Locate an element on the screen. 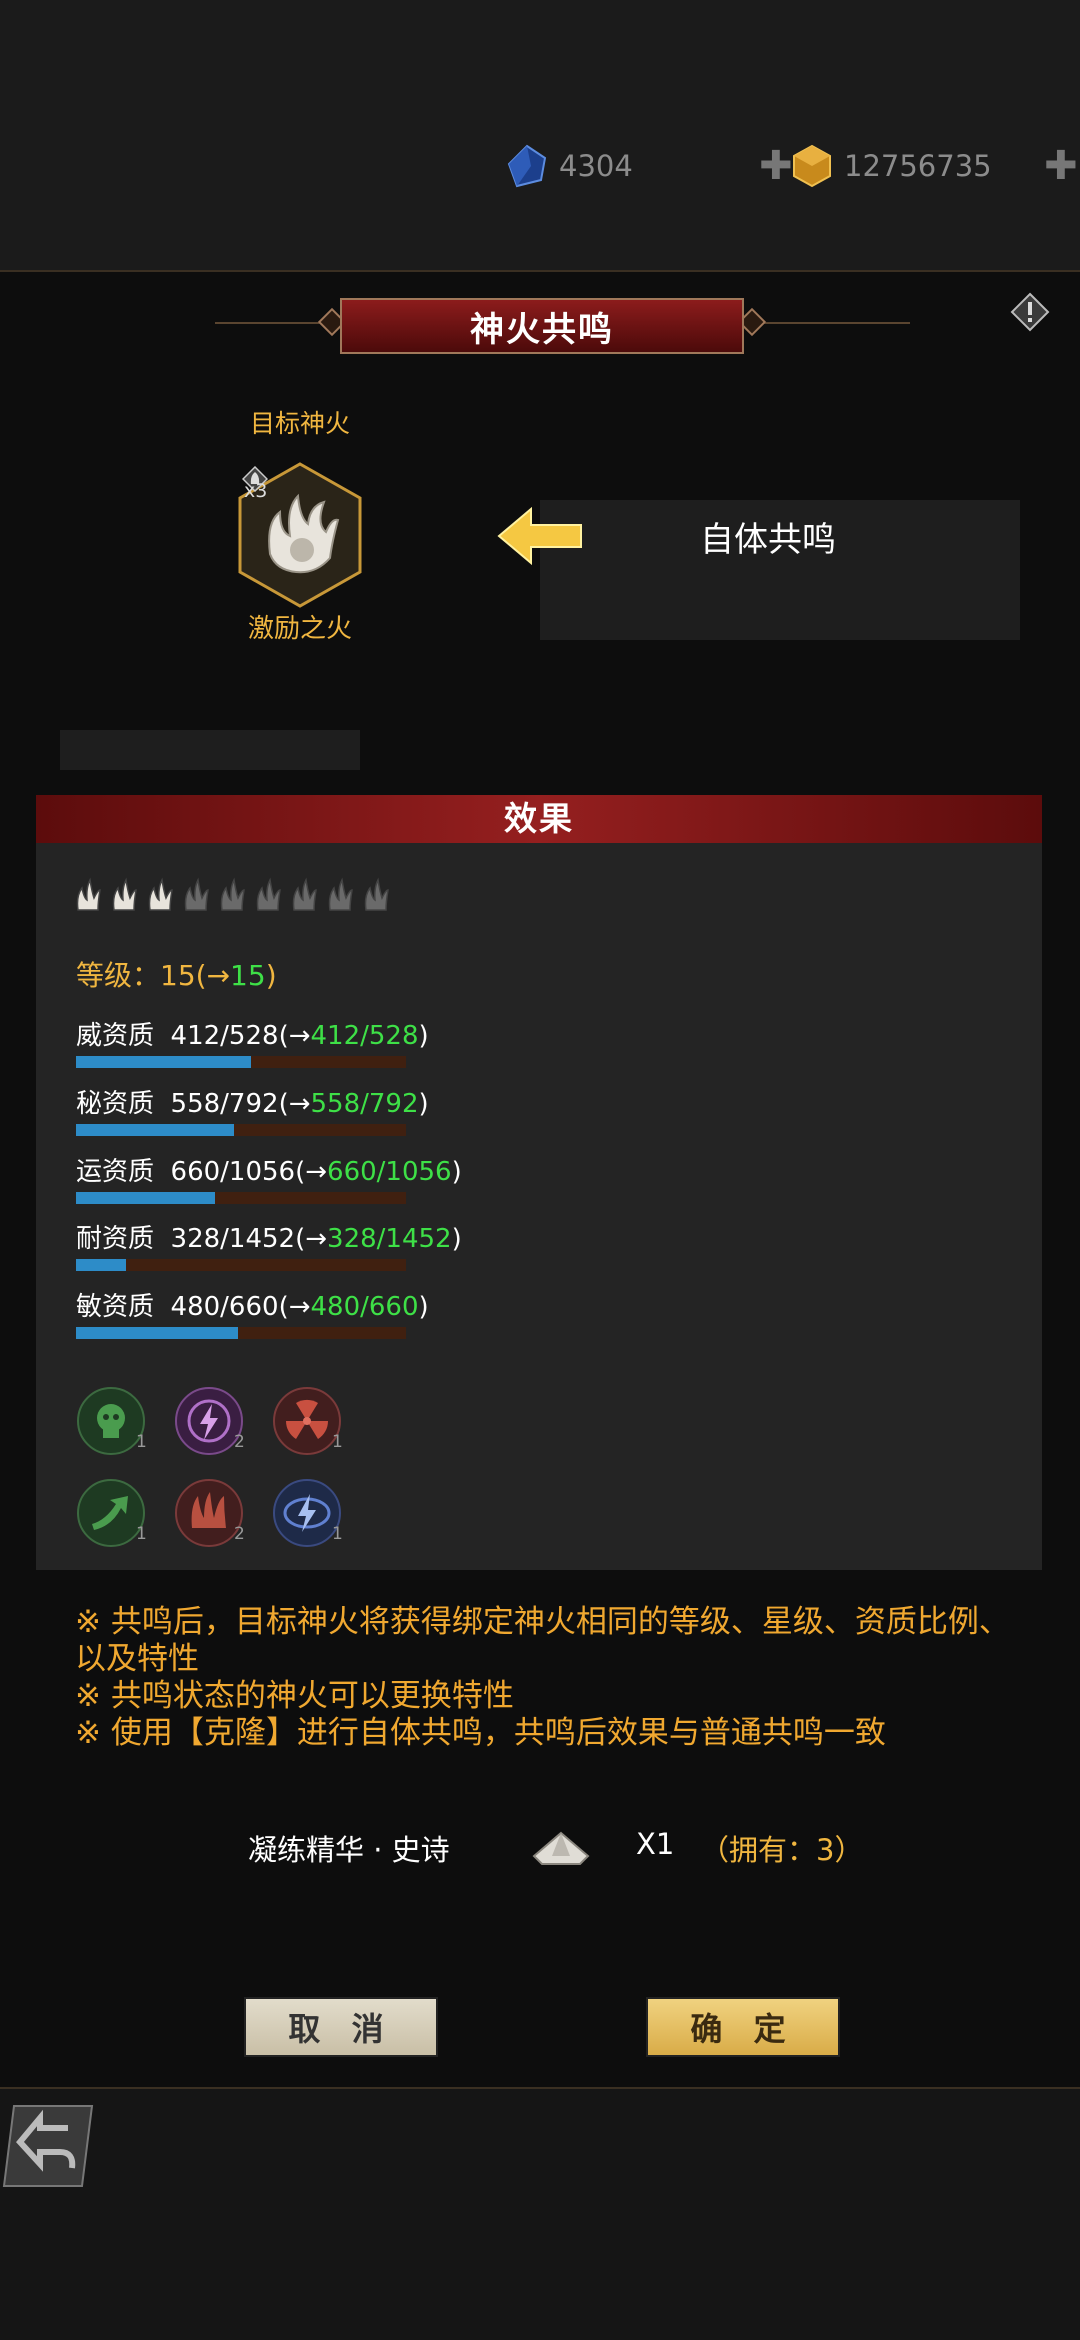  stat-new: 480/660 is located at coordinates (364, 1307).